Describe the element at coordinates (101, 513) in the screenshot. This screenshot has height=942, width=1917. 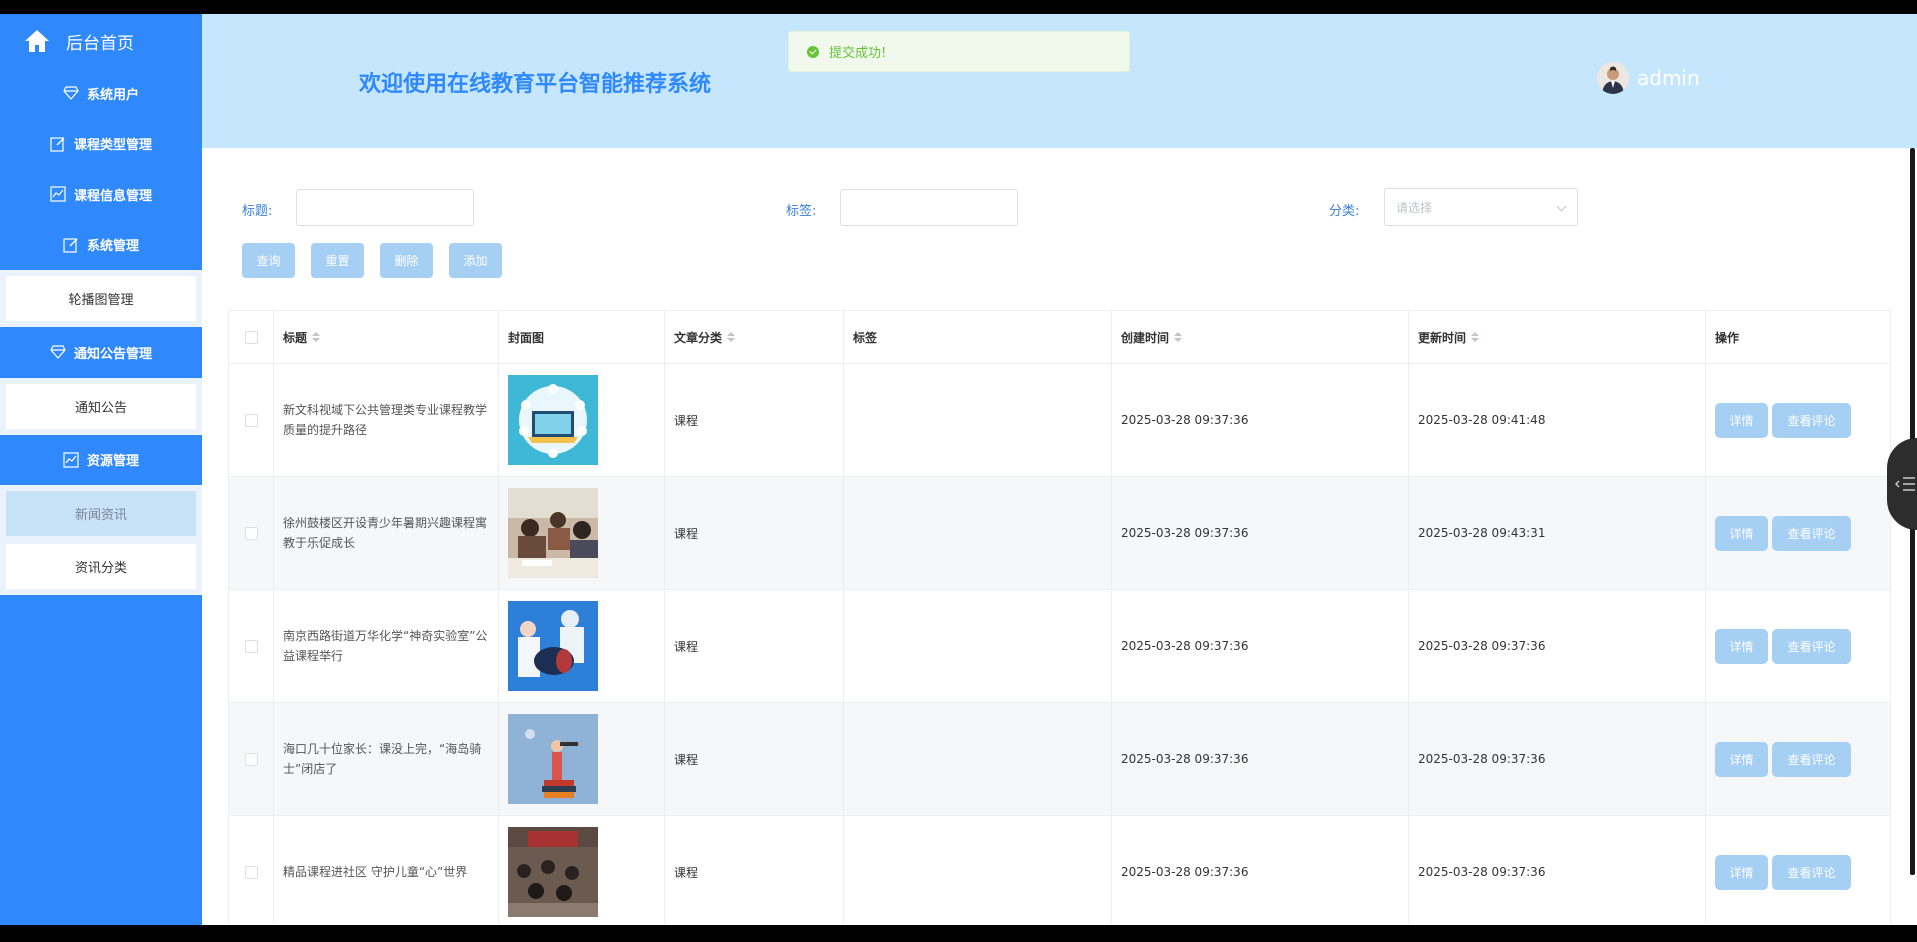
I see `sidebar-subitem-news: 新闻资讯` at that location.